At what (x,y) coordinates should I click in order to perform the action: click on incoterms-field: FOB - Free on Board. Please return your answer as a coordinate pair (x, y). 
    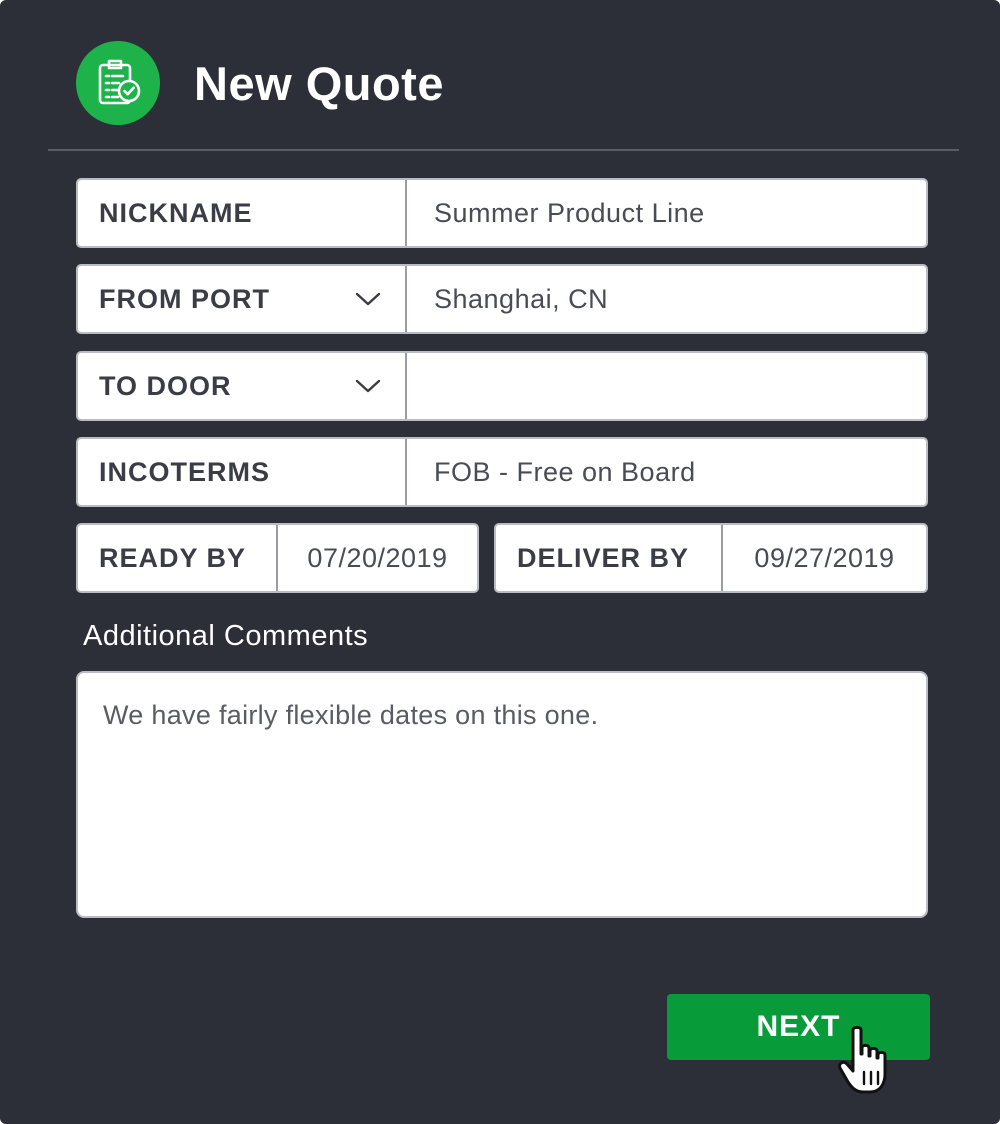
    Looking at the image, I should click on (666, 472).